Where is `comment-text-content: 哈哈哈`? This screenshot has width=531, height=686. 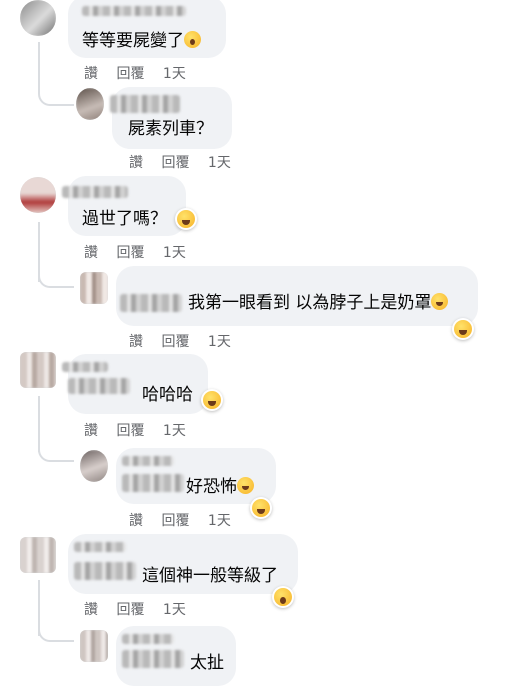
comment-text-content: 哈哈哈 is located at coordinates (167, 395).